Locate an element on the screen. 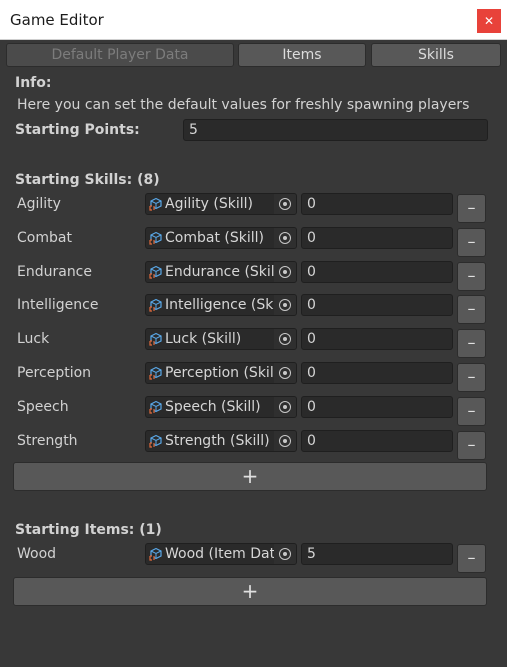 The image size is (507, 667). info-heading: Info: is located at coordinates (33, 83).